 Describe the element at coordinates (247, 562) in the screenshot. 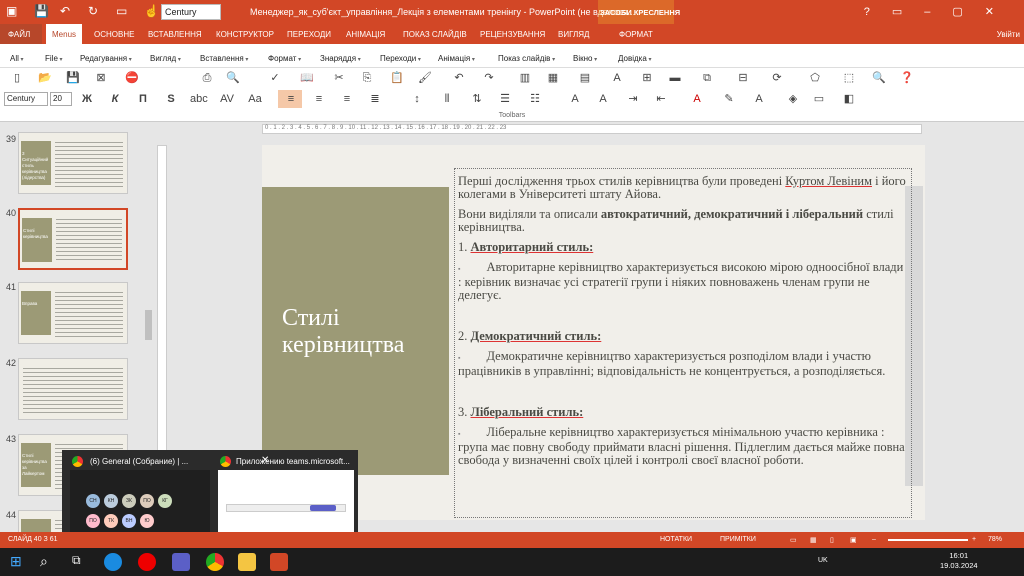

I see `explorer-icon` at that location.